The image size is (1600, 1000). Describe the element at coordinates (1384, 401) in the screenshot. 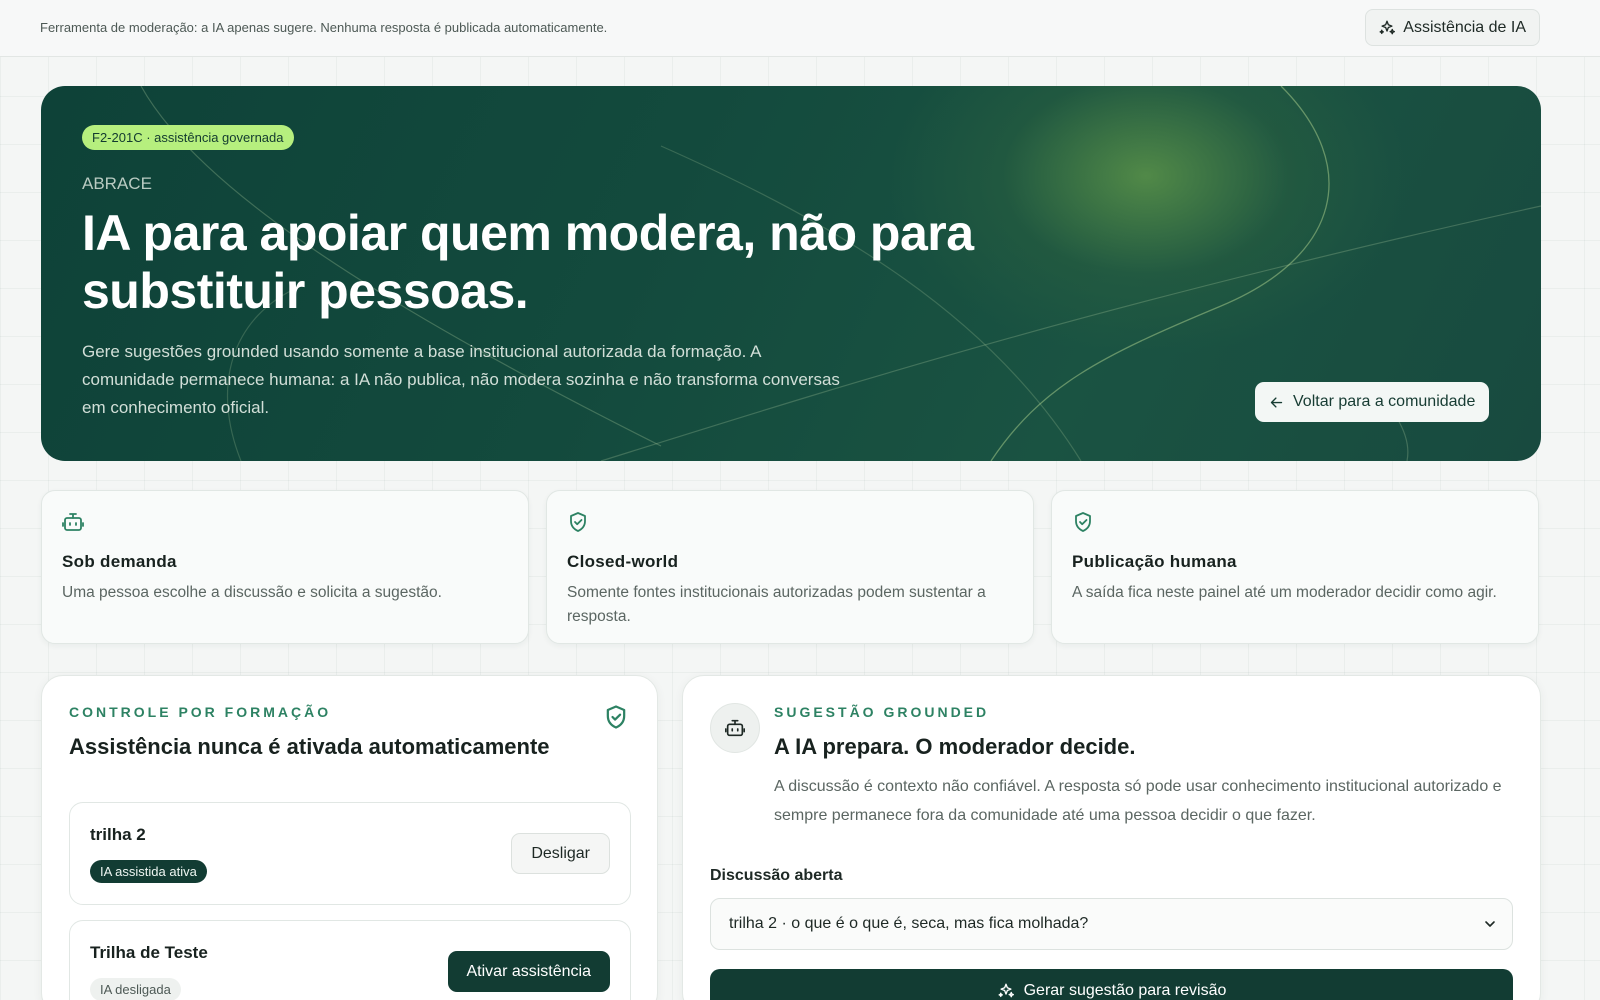

I see `back-button-label: Voltar para a comunidade` at that location.